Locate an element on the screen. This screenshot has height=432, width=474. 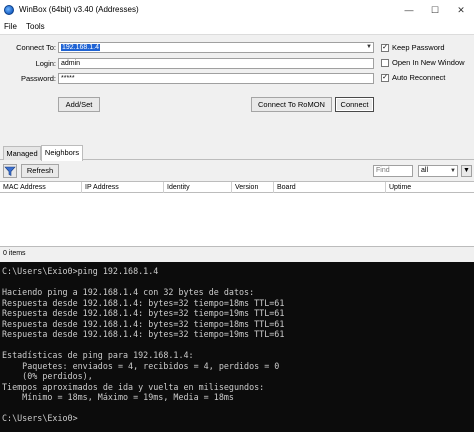
connect-button: Connect is located at coordinates (354, 104).